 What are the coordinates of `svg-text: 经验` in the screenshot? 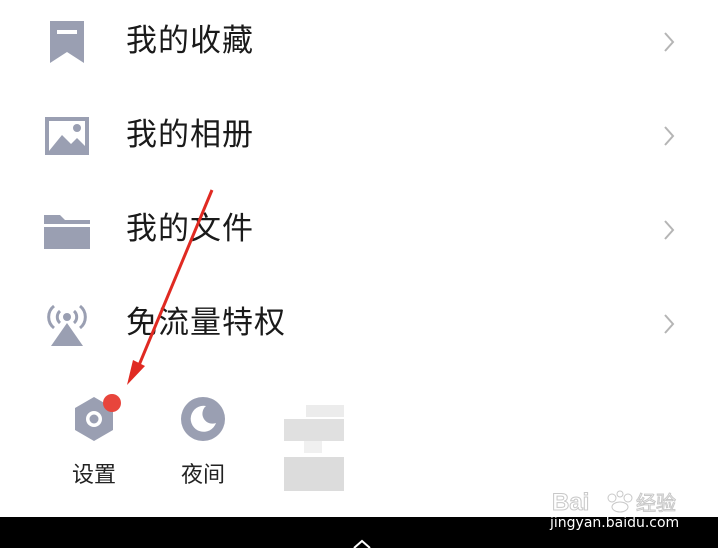 It's located at (656, 503).